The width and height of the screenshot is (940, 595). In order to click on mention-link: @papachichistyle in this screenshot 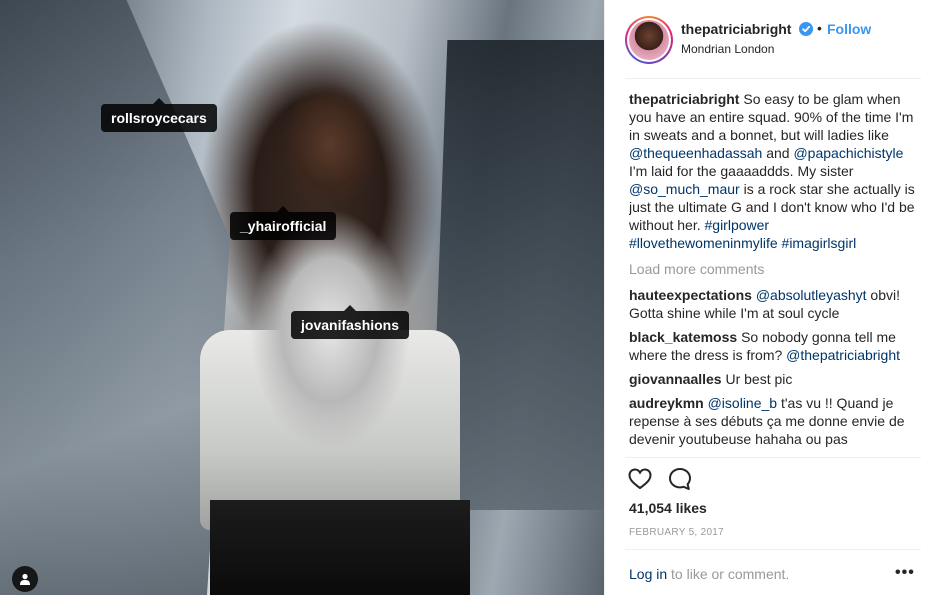, I will do `click(848, 153)`.